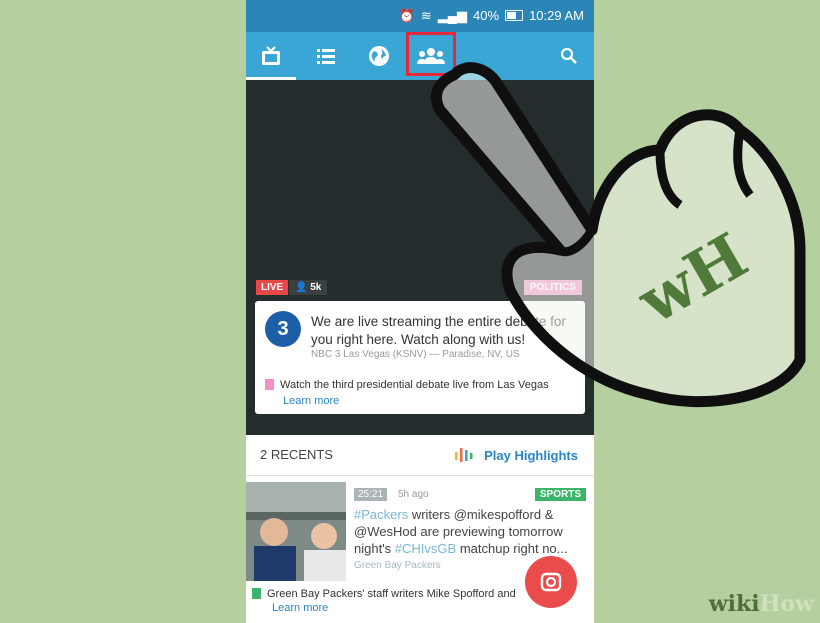 The width and height of the screenshot is (820, 623). I want to click on viewer-icon: 👤, so click(303, 287).